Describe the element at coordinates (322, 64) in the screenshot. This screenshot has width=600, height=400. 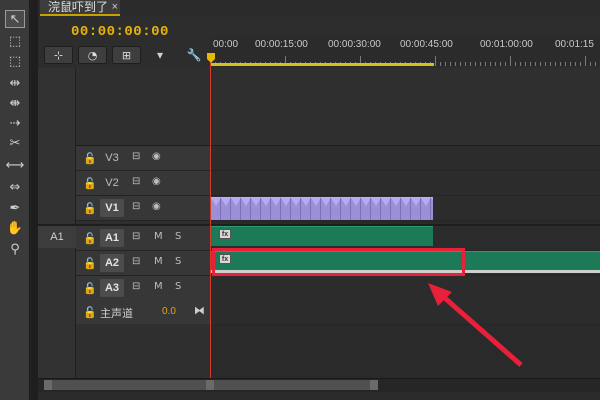
I see `work-area-bar` at that location.